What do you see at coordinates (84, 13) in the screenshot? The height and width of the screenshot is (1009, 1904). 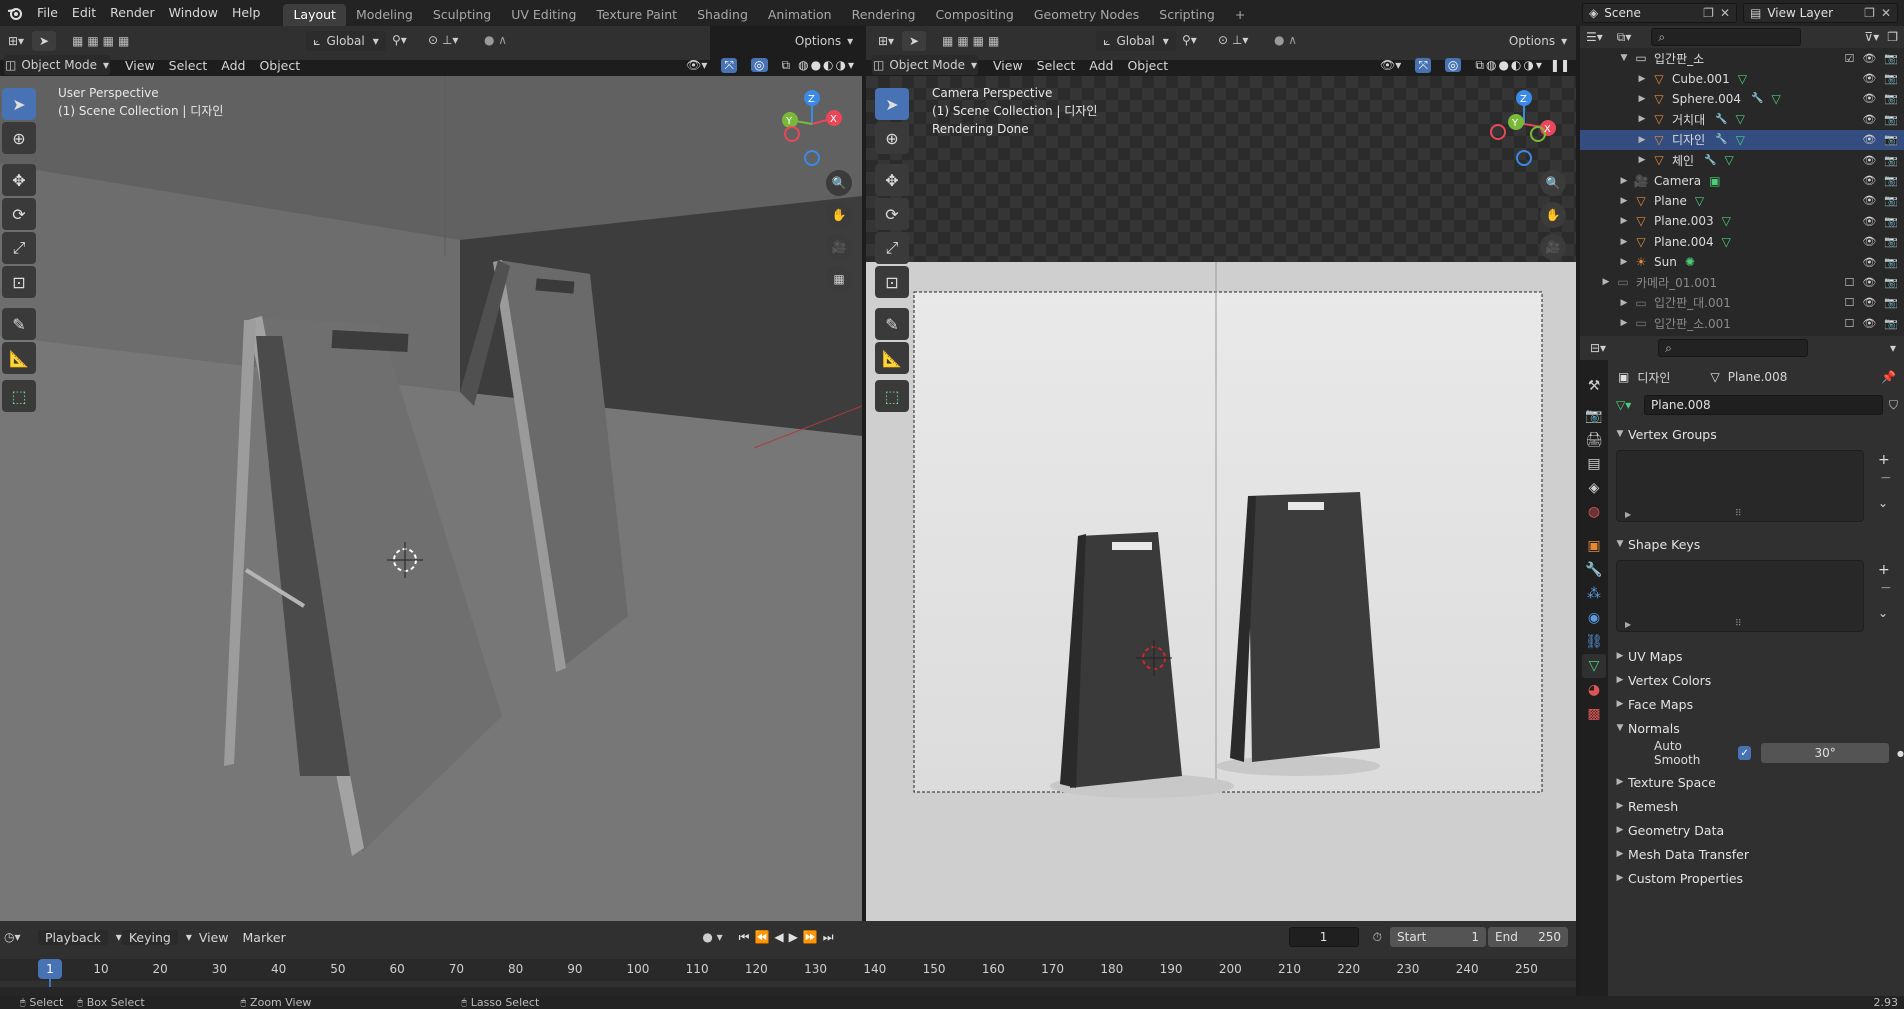 I see `menu-edit: Edit` at bounding box center [84, 13].